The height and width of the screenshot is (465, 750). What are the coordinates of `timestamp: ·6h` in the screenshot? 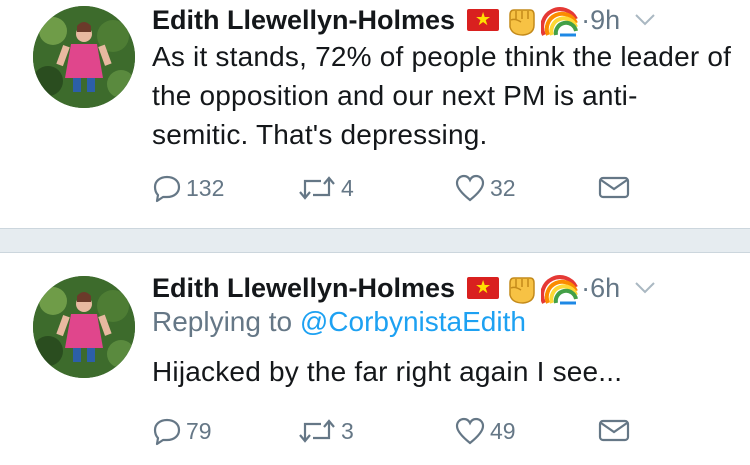 It's located at (600, 288).